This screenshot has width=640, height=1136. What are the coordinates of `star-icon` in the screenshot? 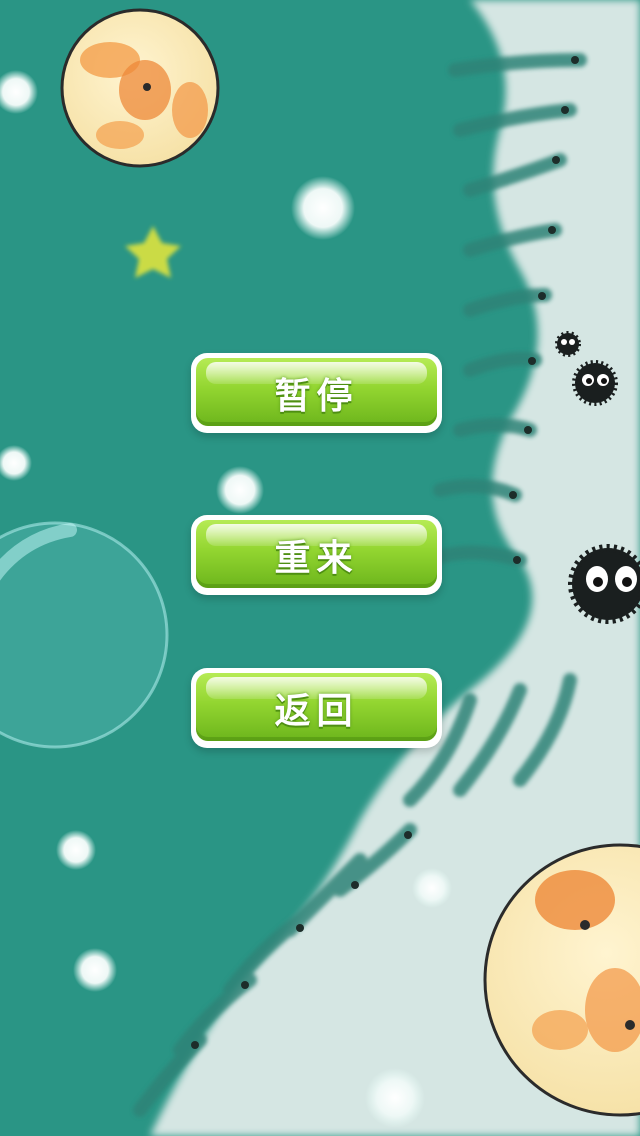 It's located at (153, 252).